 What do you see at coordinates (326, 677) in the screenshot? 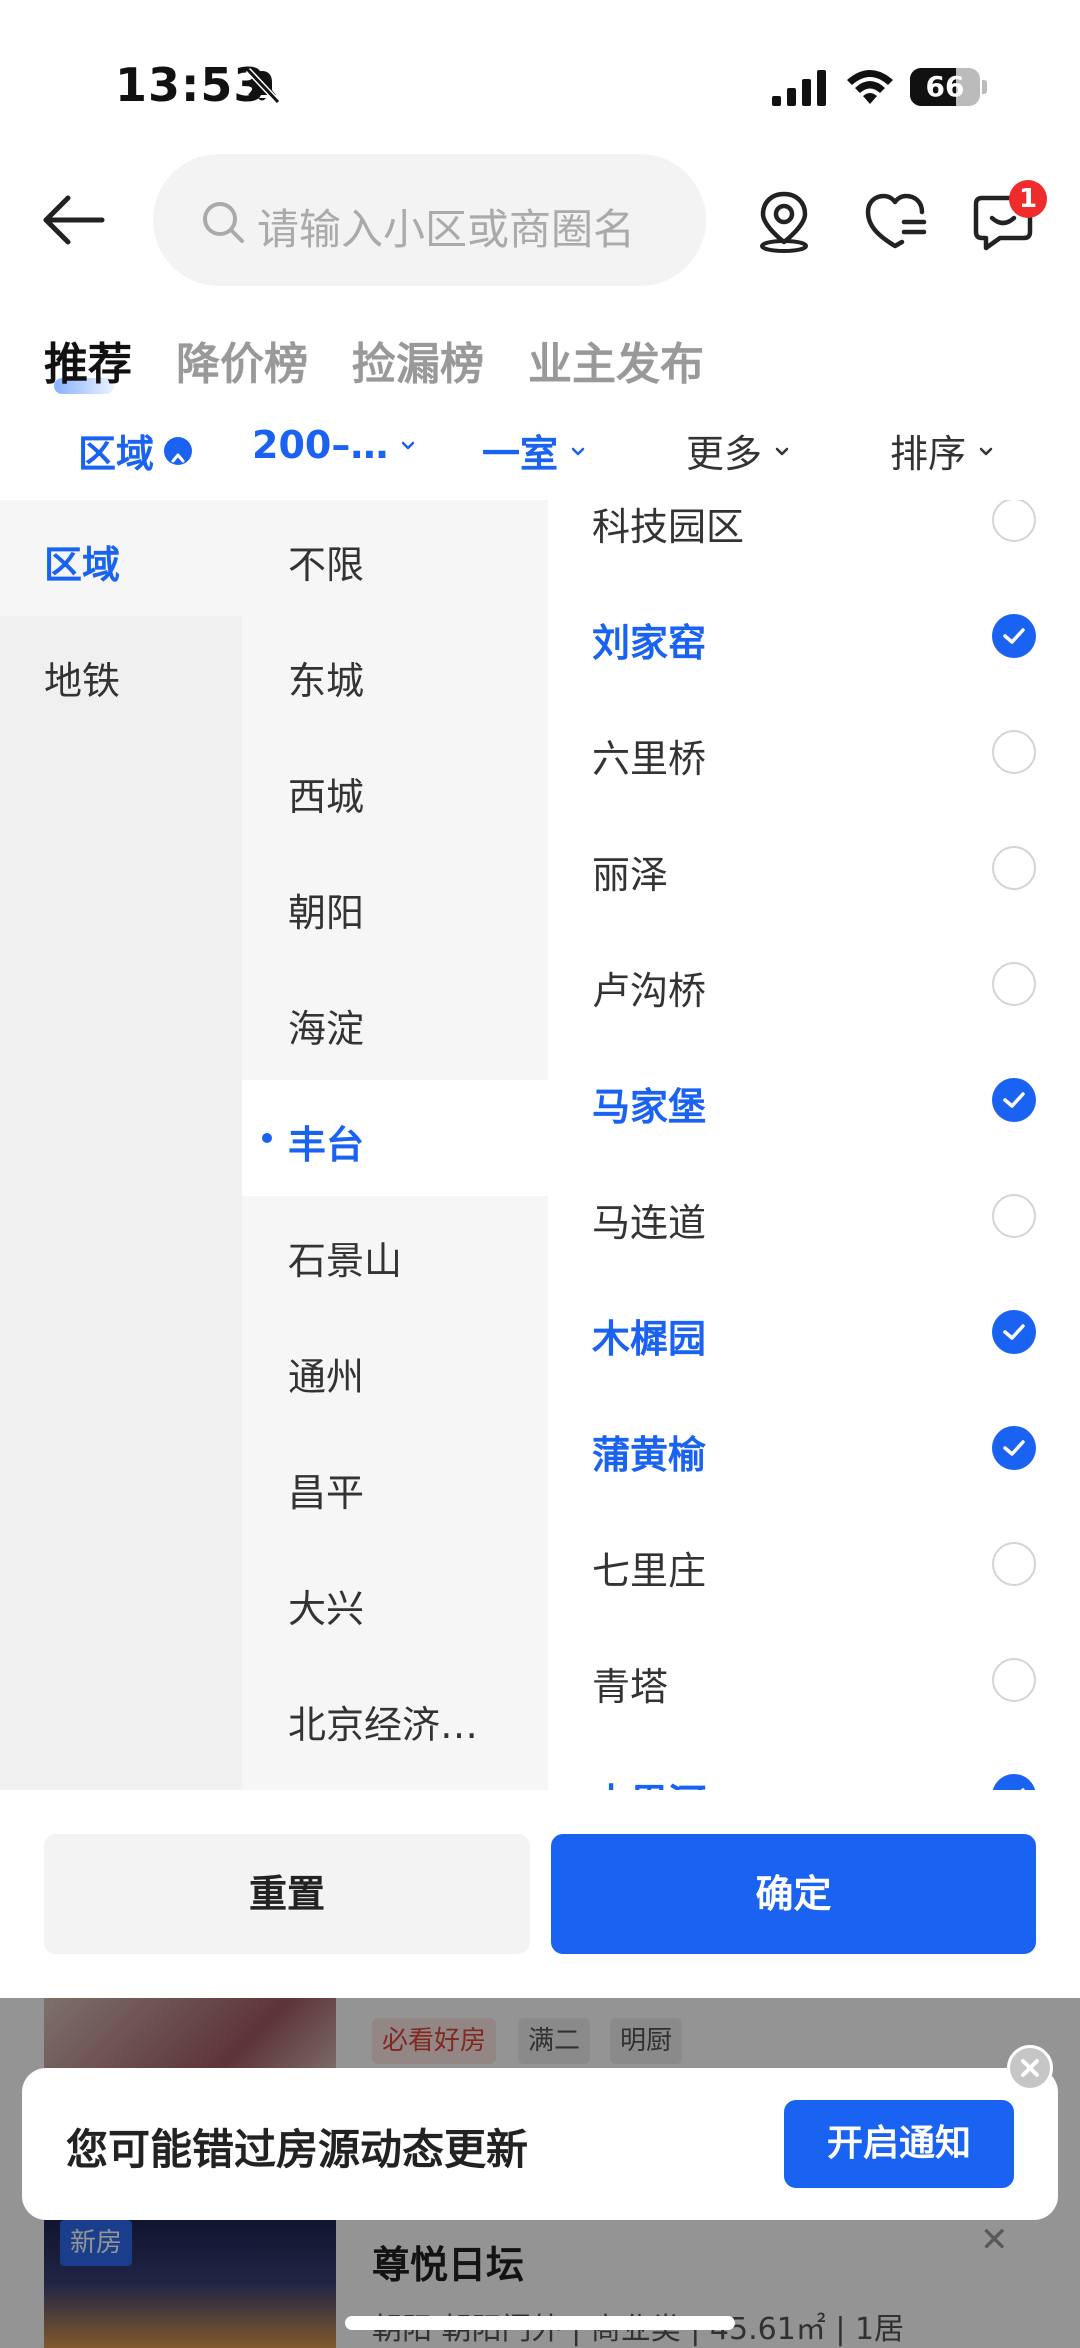
I see `district-item: 东城` at bounding box center [326, 677].